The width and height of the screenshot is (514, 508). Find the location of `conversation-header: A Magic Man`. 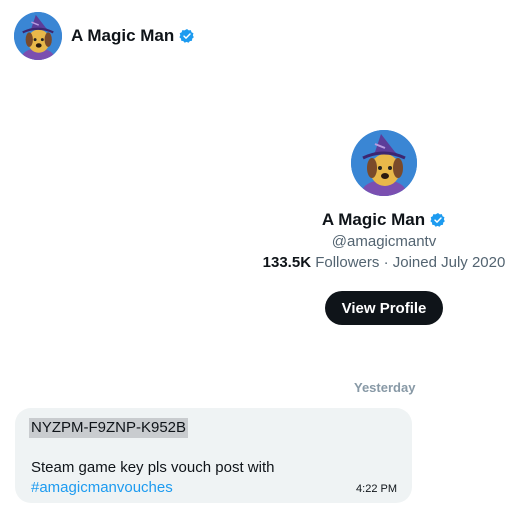

conversation-header: A Magic Man is located at coordinates (104, 36).